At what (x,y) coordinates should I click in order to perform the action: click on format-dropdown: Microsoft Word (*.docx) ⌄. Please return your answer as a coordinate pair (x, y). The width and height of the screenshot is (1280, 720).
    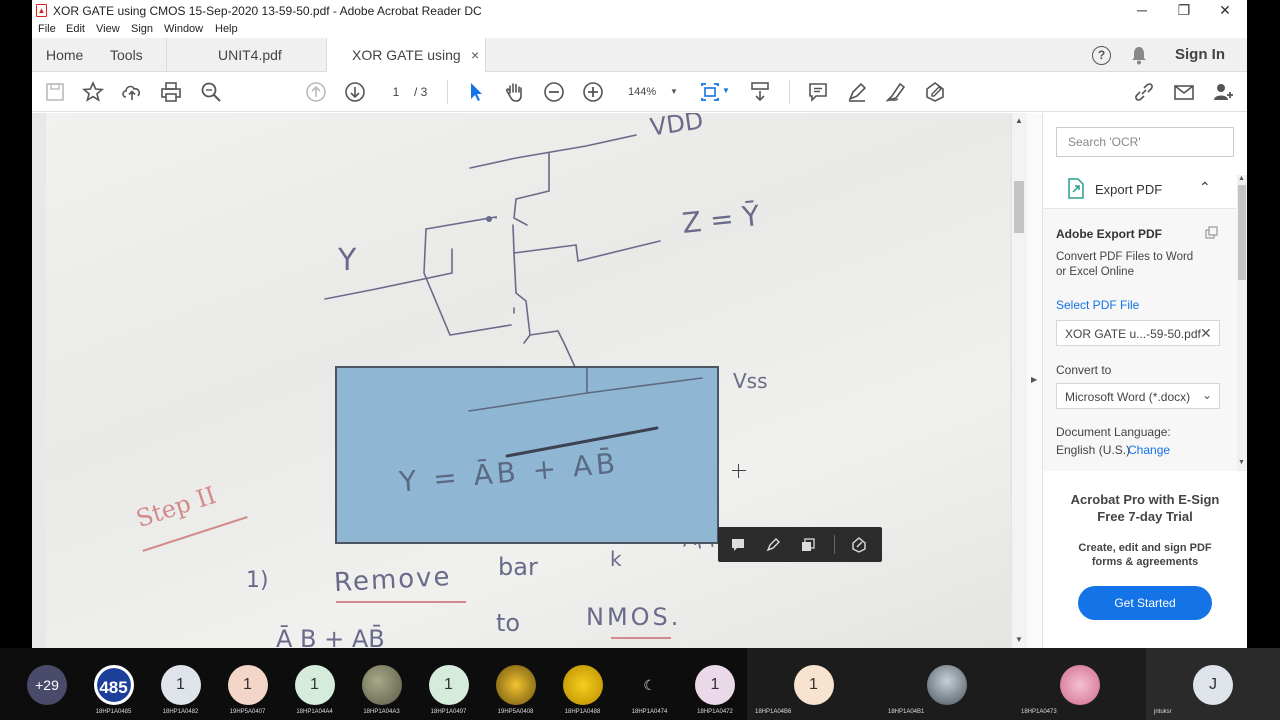
    Looking at the image, I should click on (1138, 396).